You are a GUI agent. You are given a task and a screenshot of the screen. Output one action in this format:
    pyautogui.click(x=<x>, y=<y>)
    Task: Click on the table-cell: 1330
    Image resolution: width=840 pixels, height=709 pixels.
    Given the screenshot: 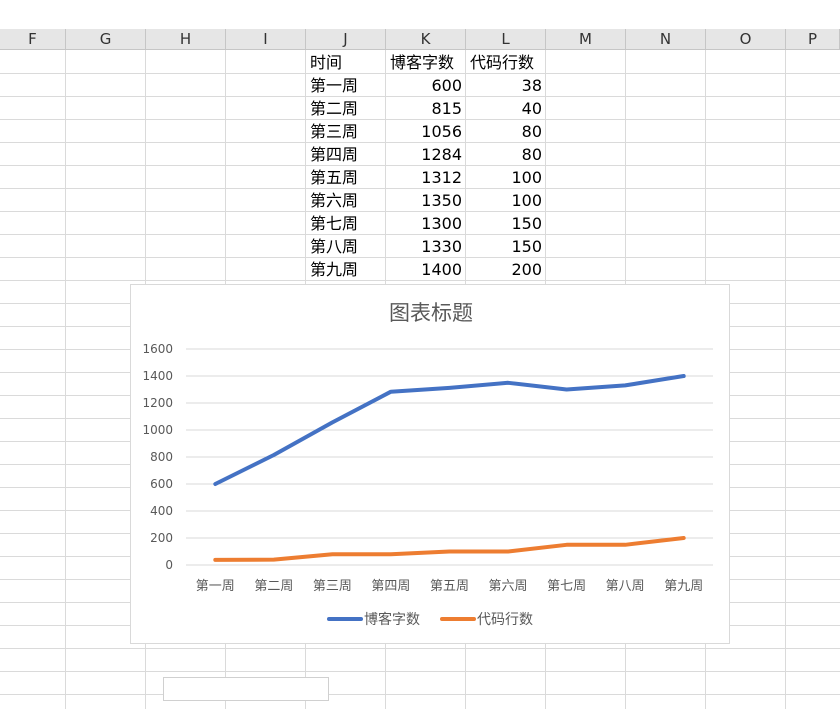 What is the action you would take?
    pyautogui.click(x=426, y=246)
    